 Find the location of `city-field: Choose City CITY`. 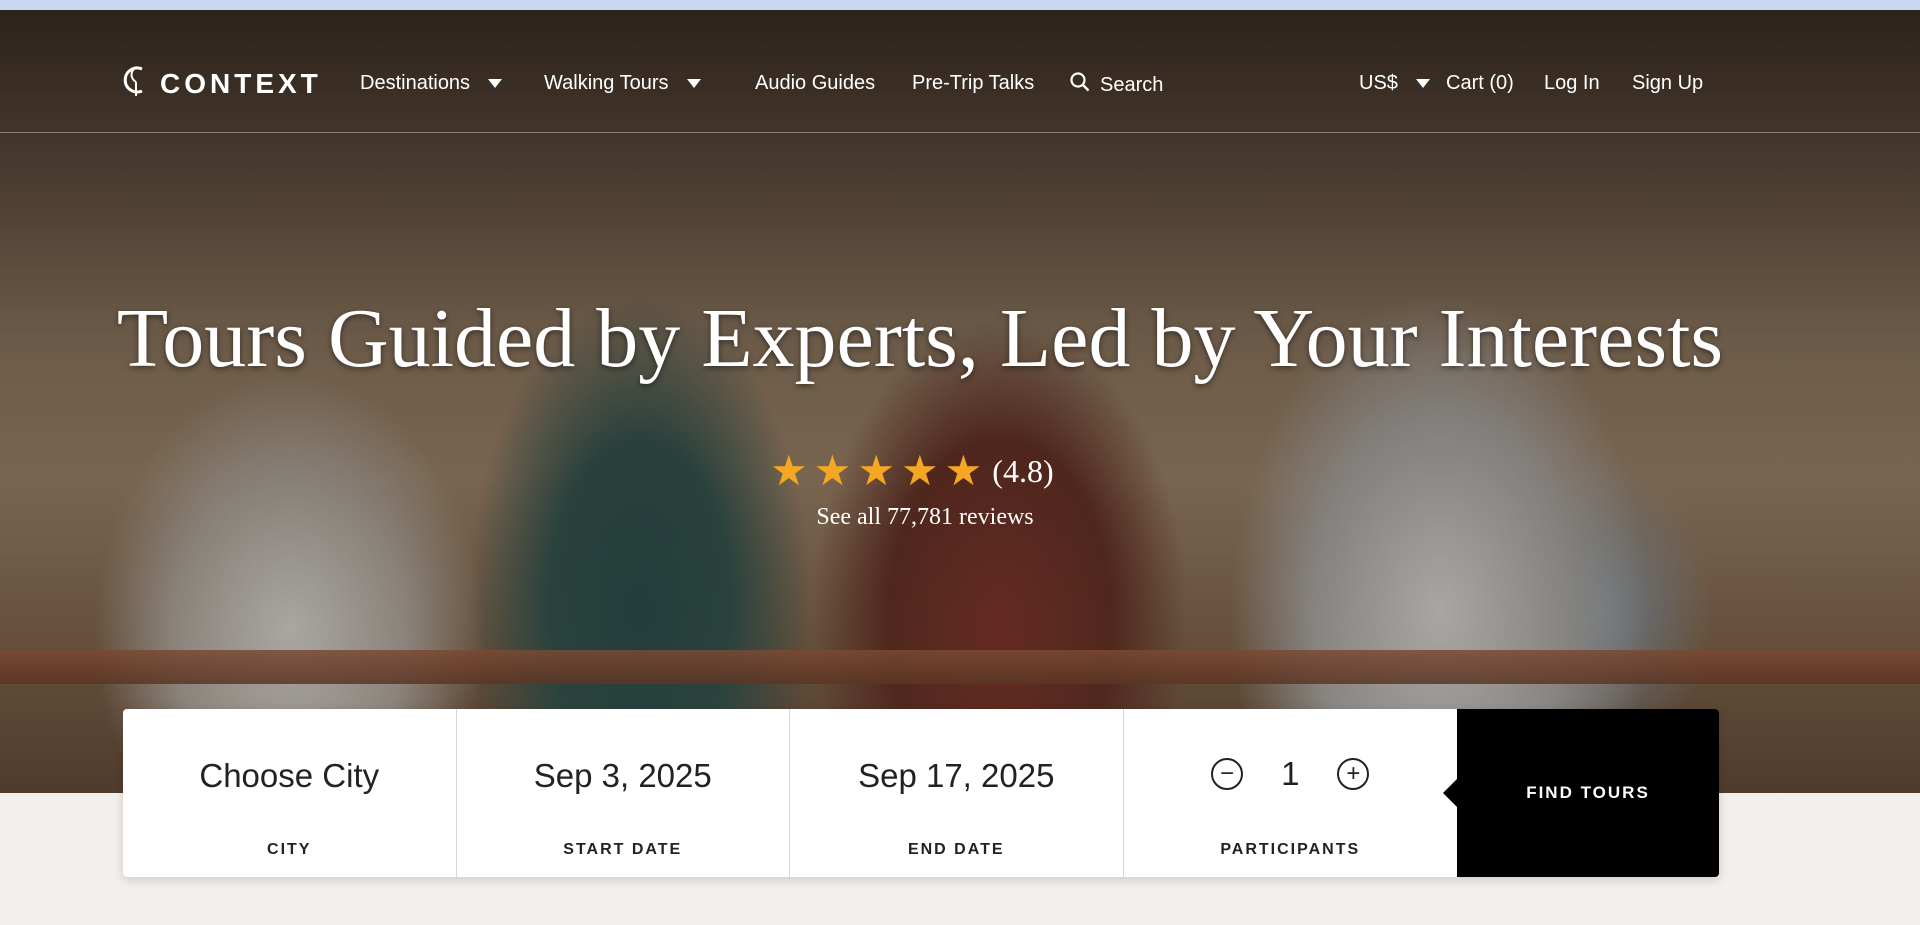

city-field: Choose City CITY is located at coordinates (290, 793).